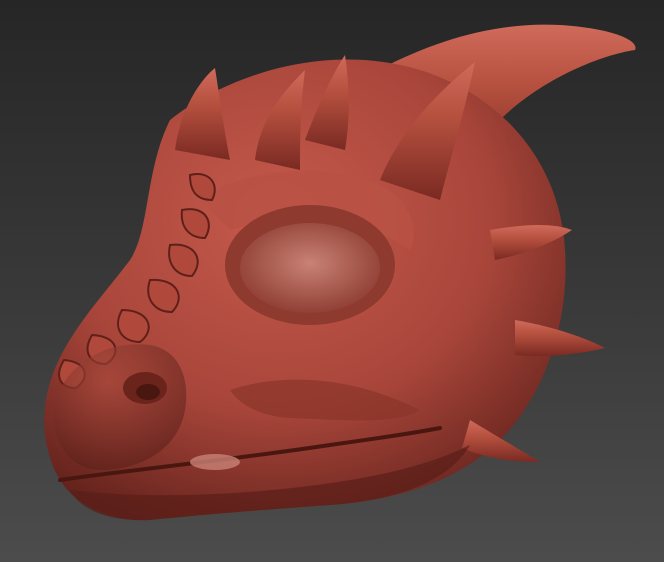  I want to click on tongue-tip, so click(215, 462).